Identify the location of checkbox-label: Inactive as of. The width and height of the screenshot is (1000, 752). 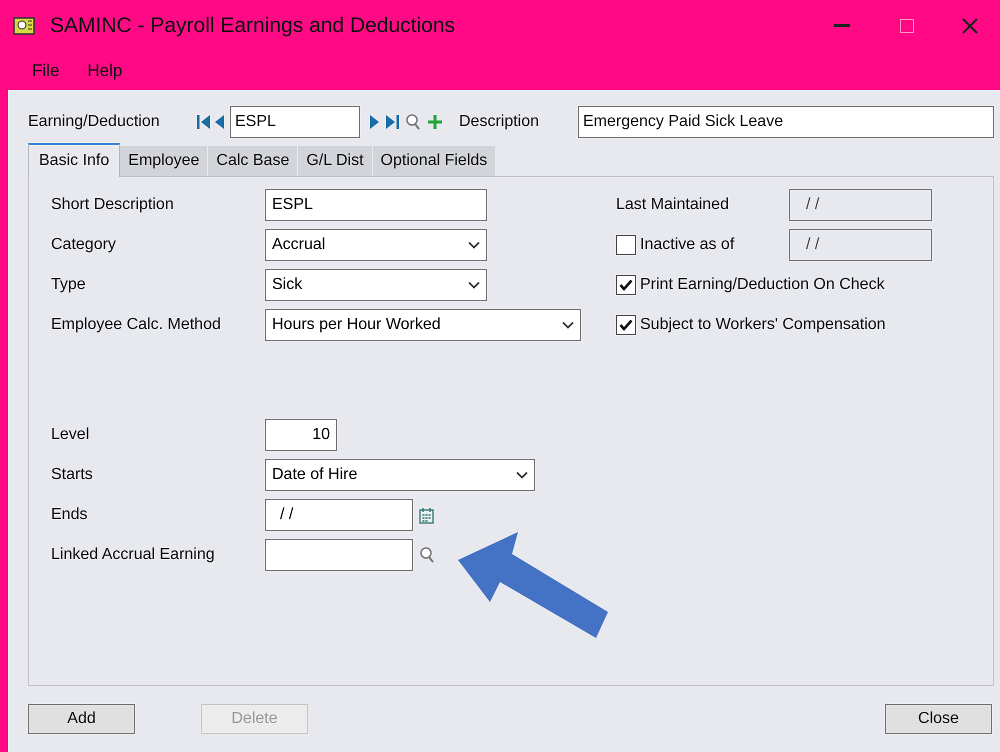
(687, 245).